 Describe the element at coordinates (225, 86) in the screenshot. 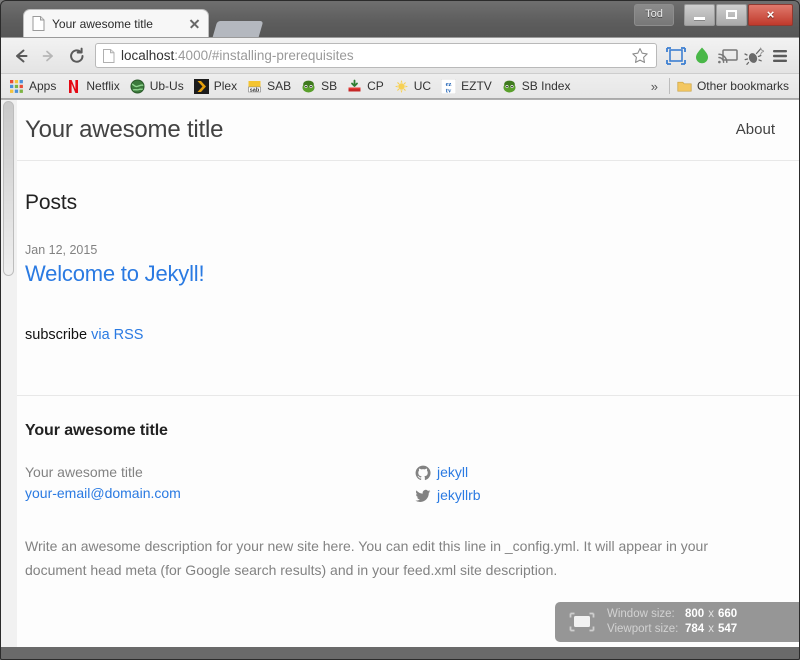

I see `bookmark-label: Plex` at that location.